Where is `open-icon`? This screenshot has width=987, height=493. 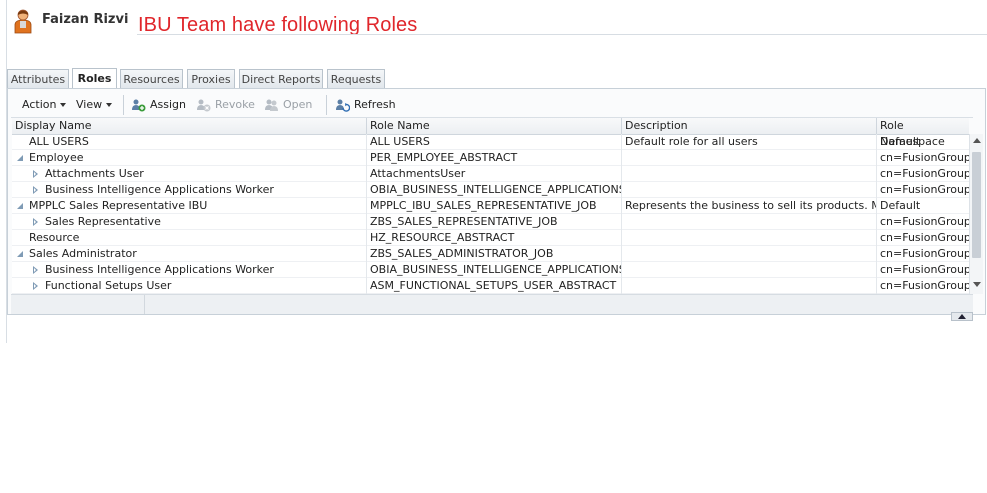 open-icon is located at coordinates (271, 105).